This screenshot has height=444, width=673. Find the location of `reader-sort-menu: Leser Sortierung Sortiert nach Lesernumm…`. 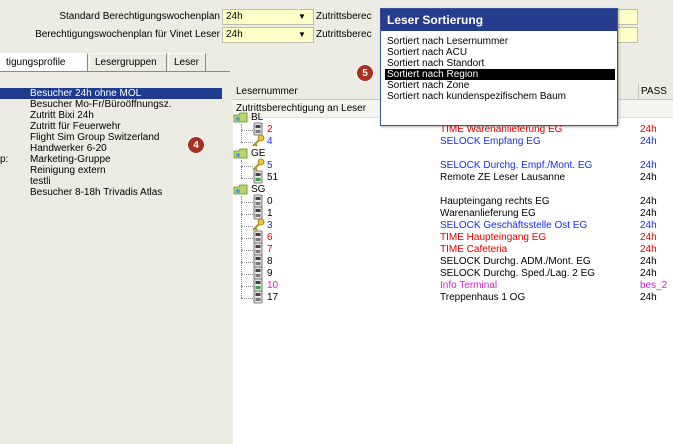

reader-sort-menu: Leser Sortierung Sortiert nach Lesernumm… is located at coordinates (499, 67).